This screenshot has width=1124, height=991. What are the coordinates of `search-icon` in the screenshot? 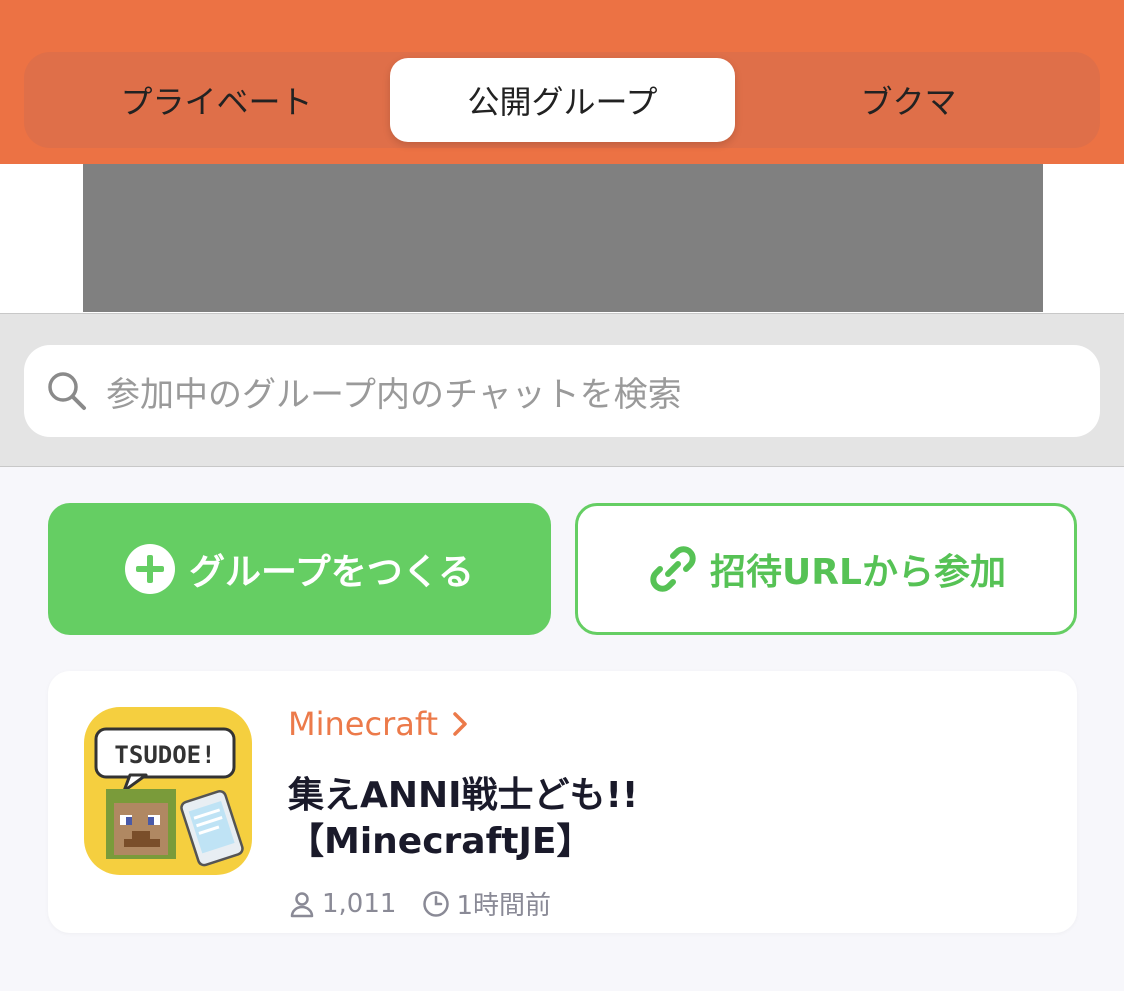 It's located at (67, 391).